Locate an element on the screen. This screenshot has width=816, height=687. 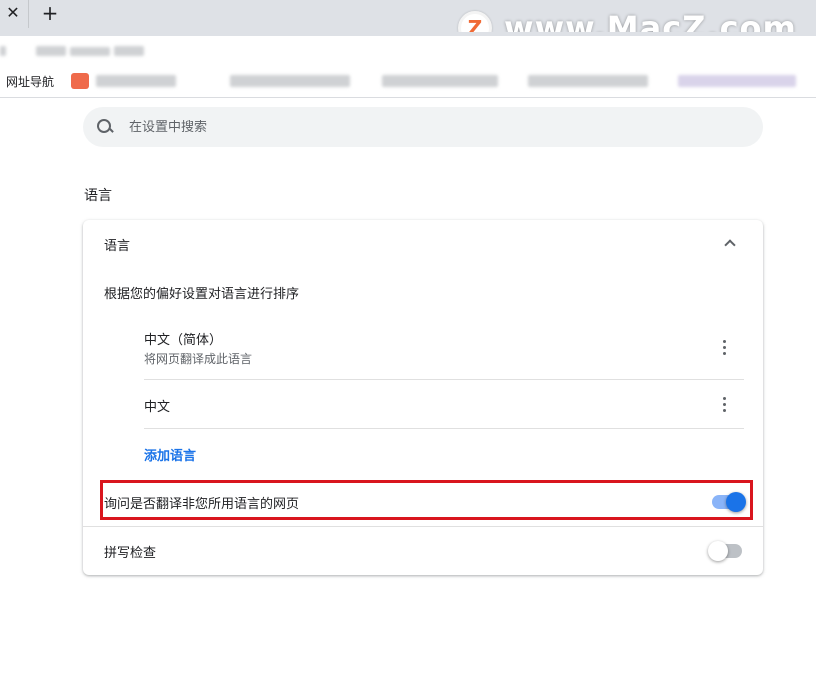
search-icon is located at coordinates (105, 127).